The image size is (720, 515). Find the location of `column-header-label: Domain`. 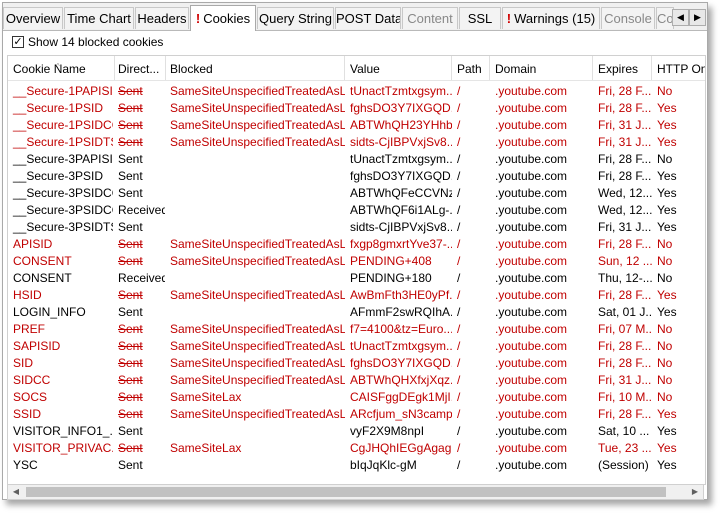

column-header-label: Domain is located at coordinates (516, 69).